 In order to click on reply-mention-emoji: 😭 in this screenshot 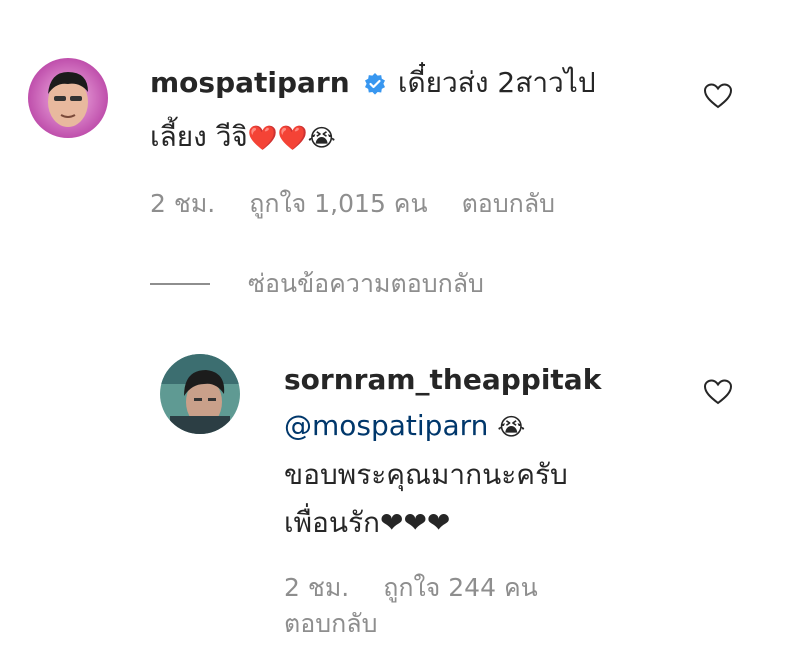, I will do `click(511, 427)`.